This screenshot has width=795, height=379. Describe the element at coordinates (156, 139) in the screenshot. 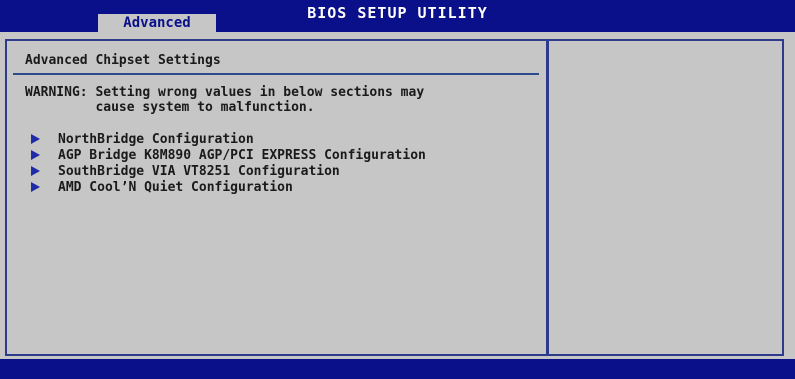

I see `menu-item-label: NorthBridge Configuration` at that location.